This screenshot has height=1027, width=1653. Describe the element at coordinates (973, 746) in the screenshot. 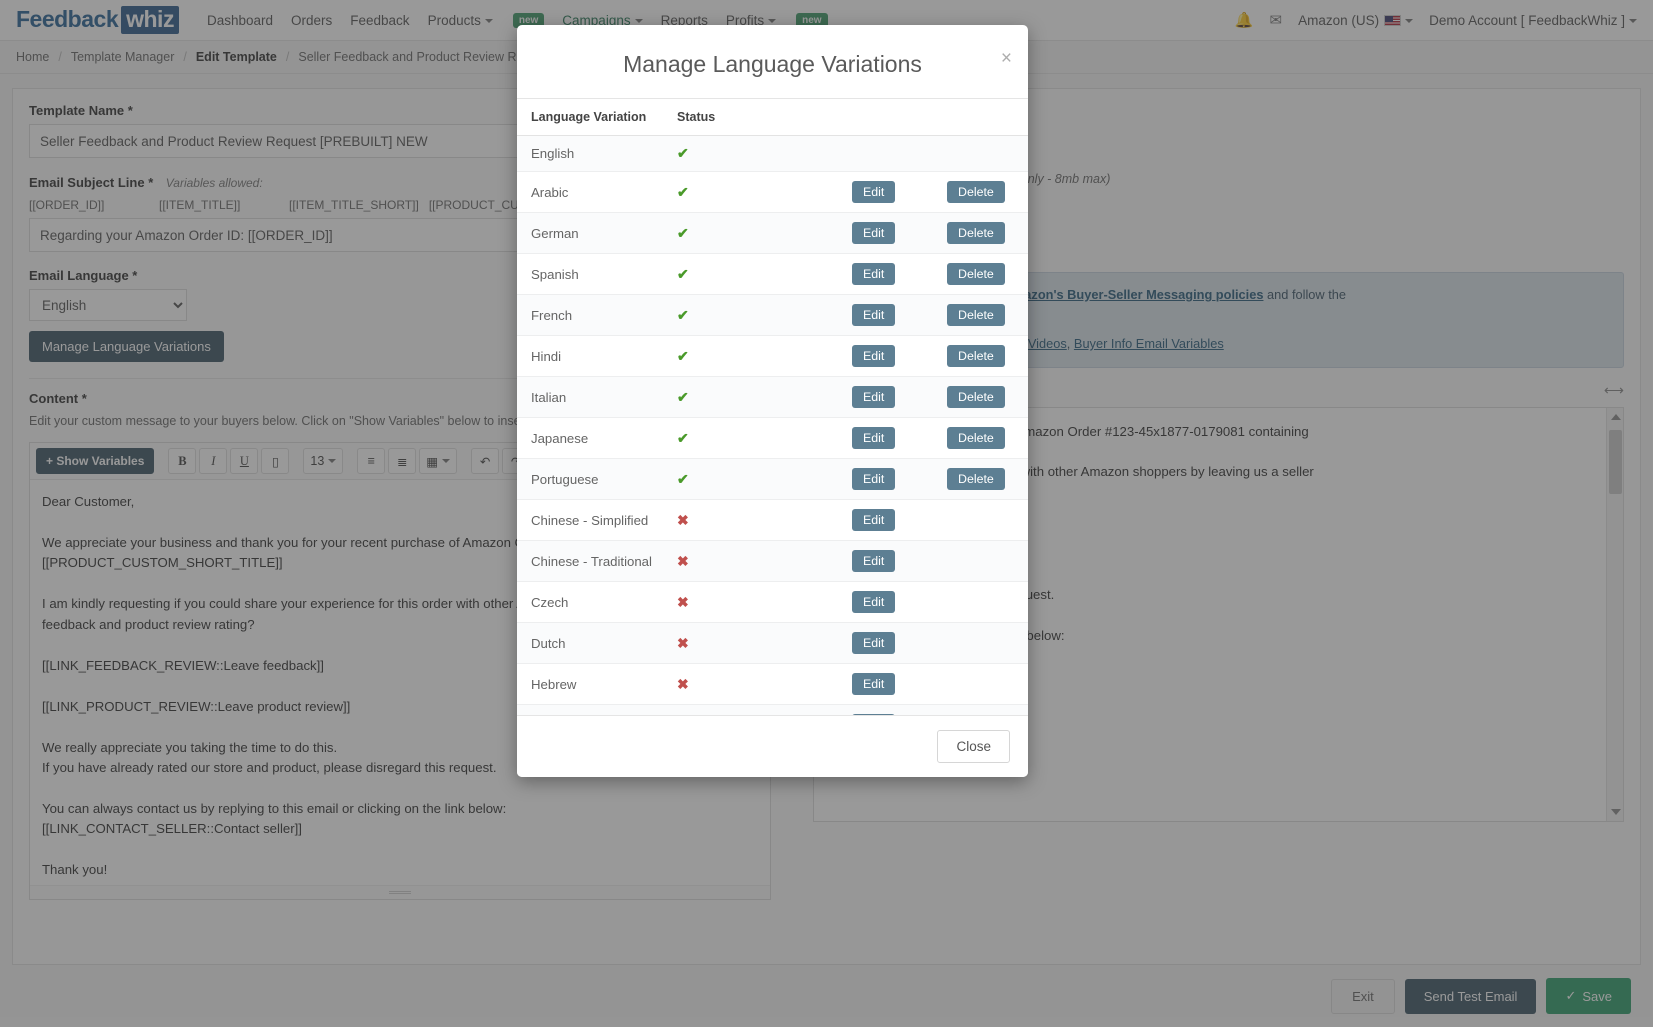

I see `modal-close-button: Close` at that location.